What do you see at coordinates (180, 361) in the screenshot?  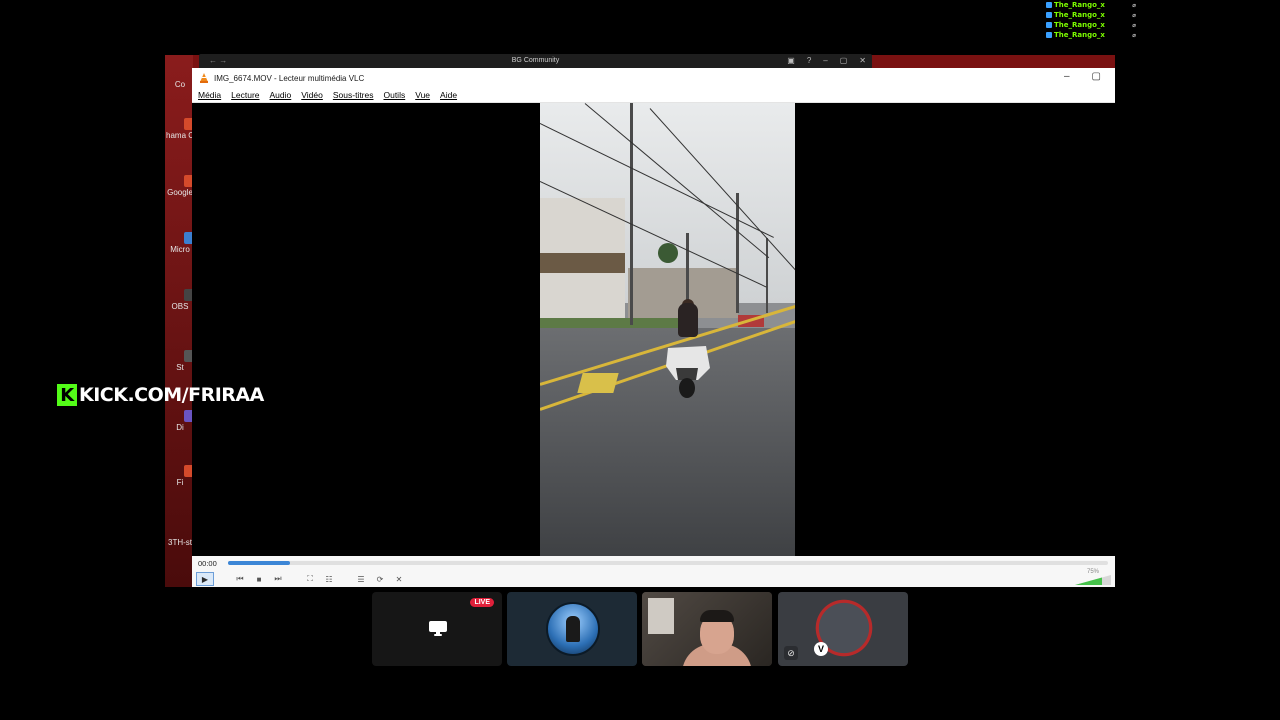 I see `desktop-icon: St` at bounding box center [180, 361].